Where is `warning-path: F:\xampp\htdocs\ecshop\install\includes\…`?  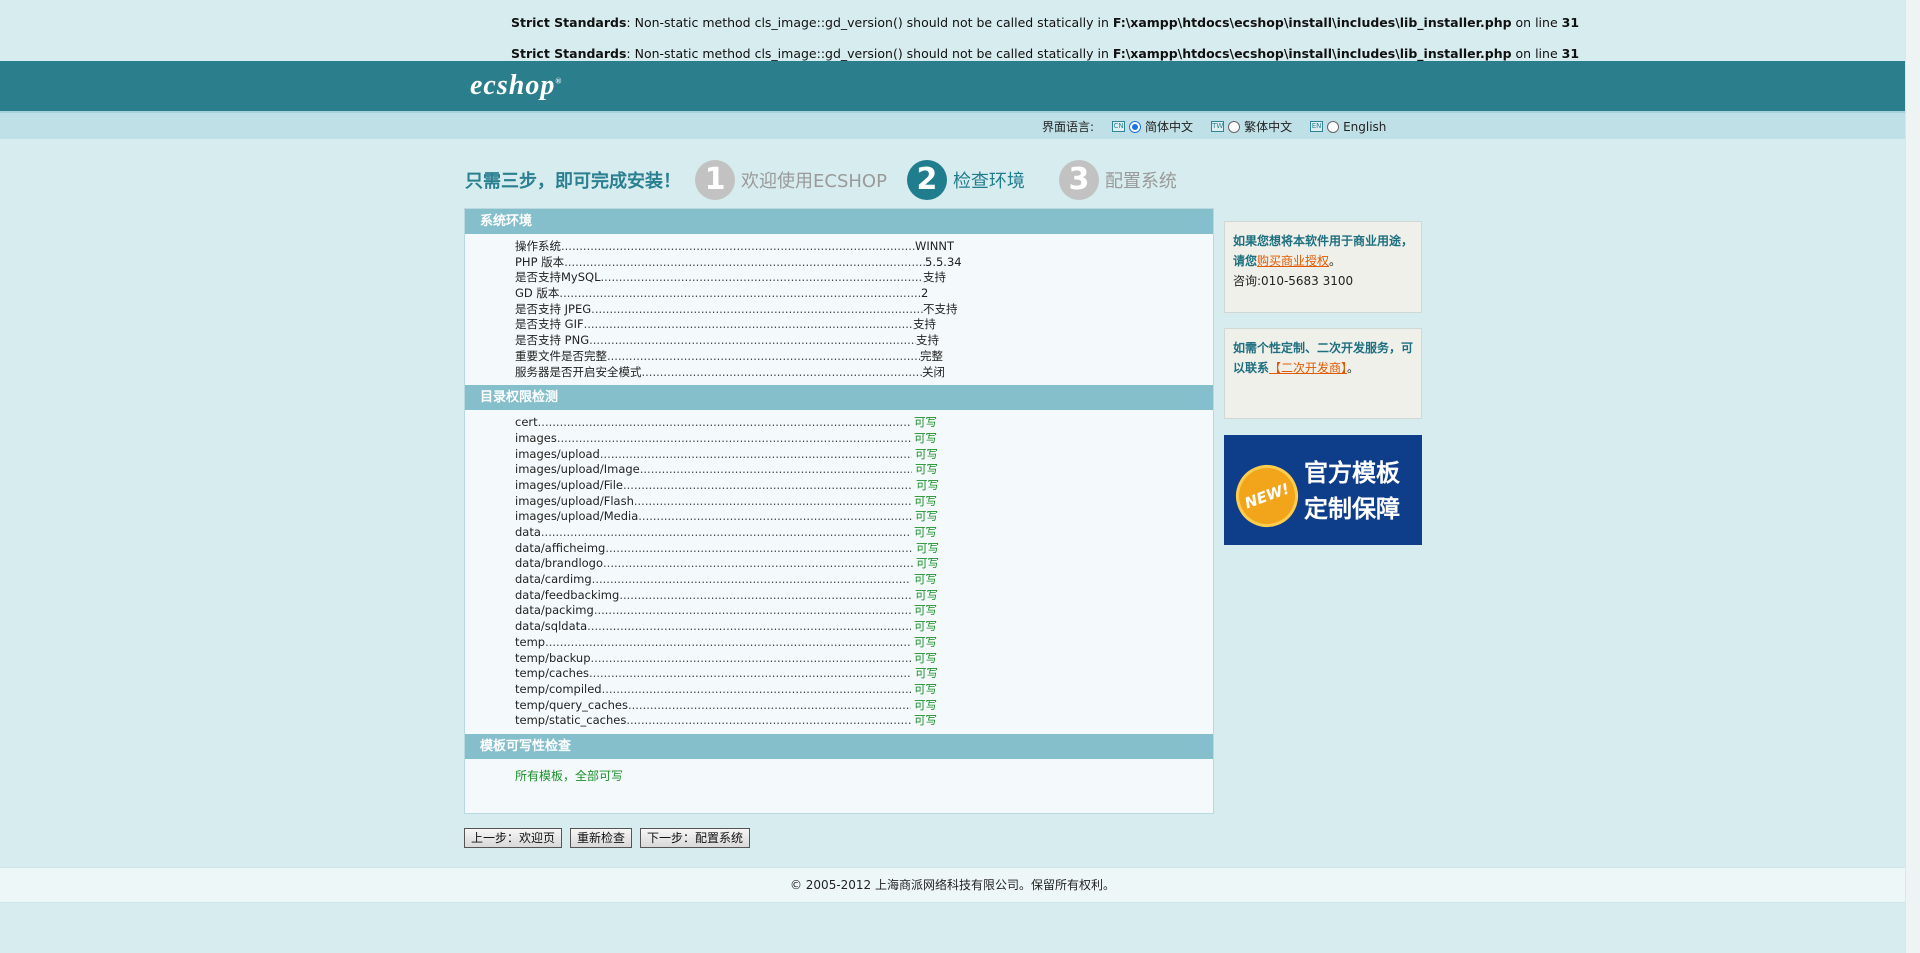
warning-path: F:\xampp\htdocs\ecshop\install\includes\… is located at coordinates (1312, 53).